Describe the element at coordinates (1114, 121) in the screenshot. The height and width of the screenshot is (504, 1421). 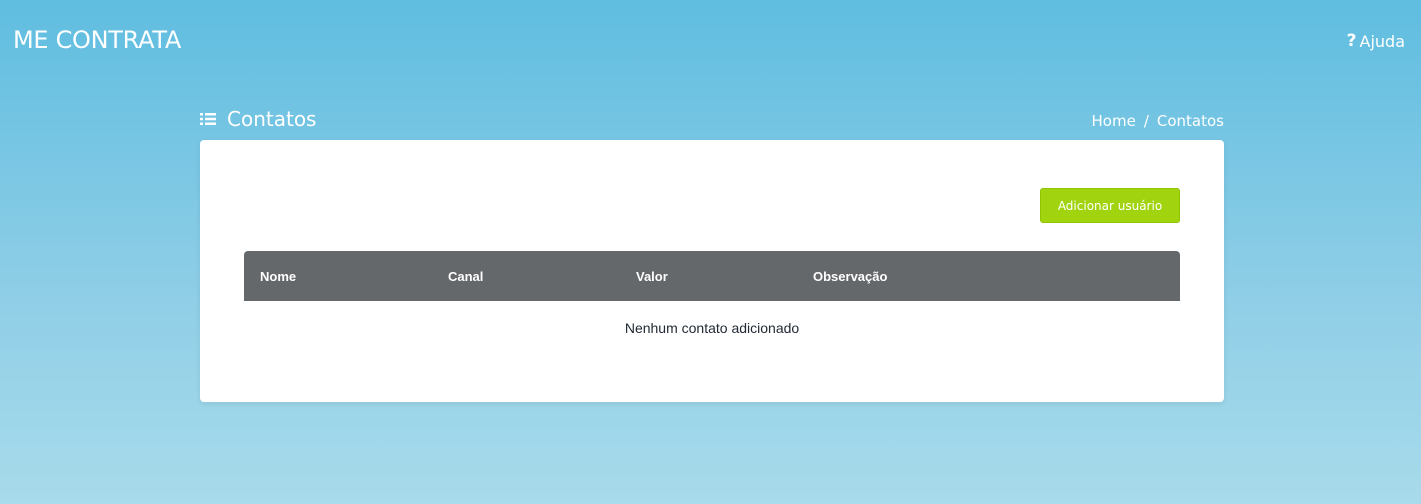
I see `breadcrumb-home: Home` at that location.